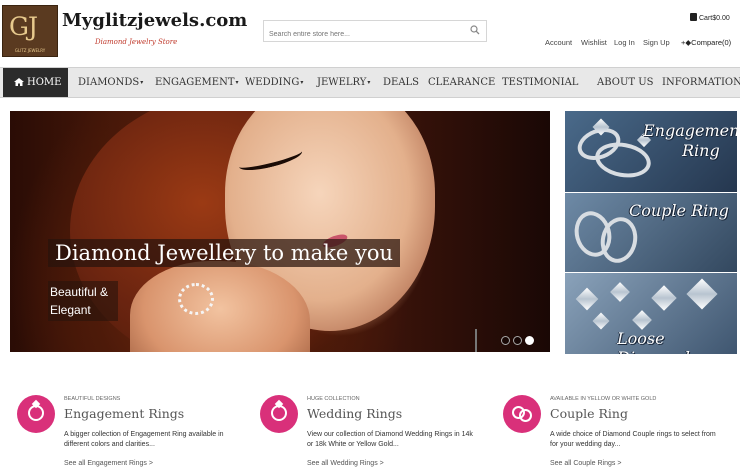 This screenshot has width=740, height=473. I want to click on nav-diamonds-label: DIAMONDS, so click(109, 82).